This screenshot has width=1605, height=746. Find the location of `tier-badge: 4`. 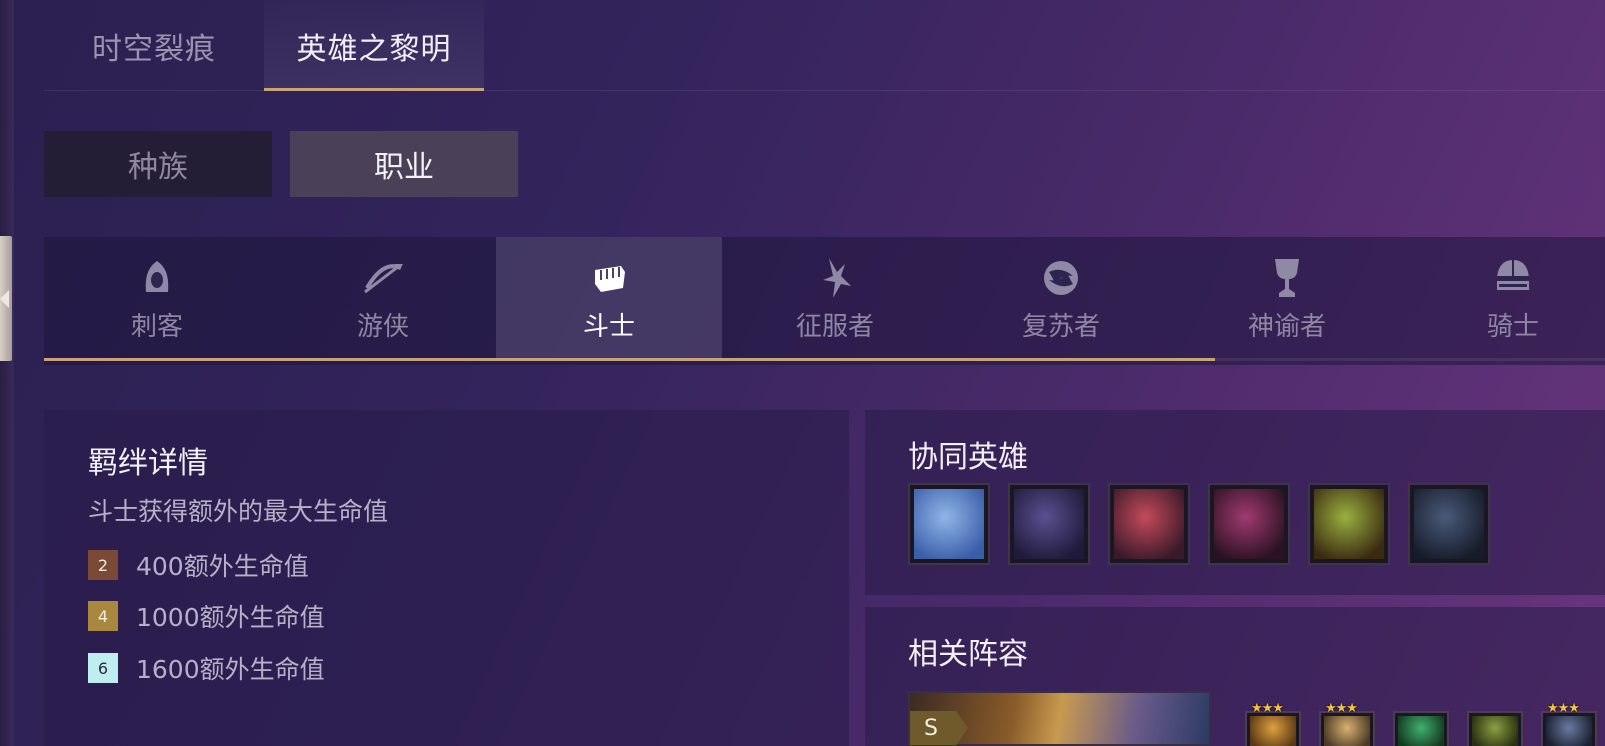

tier-badge: 4 is located at coordinates (103, 616).